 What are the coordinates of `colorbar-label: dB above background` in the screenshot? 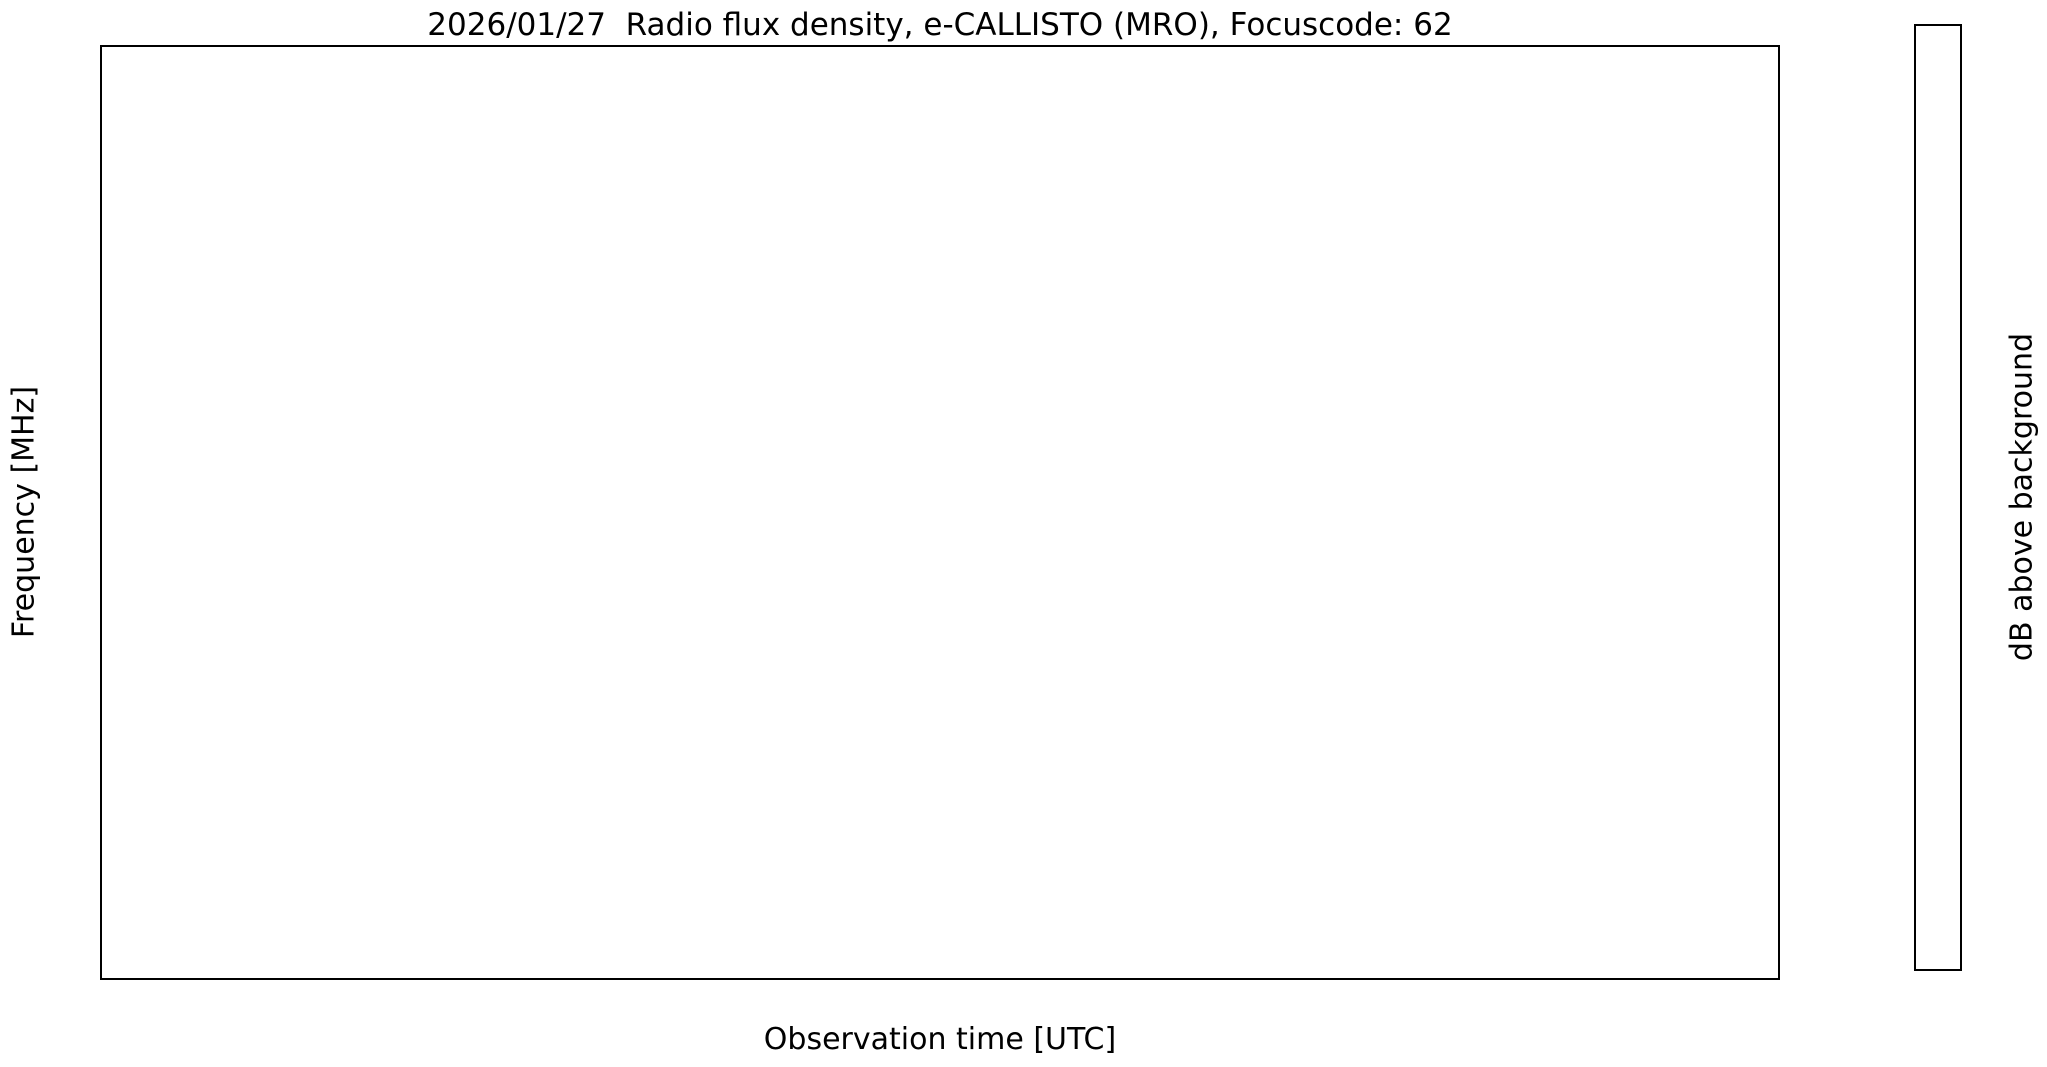 It's located at (2022, 497).